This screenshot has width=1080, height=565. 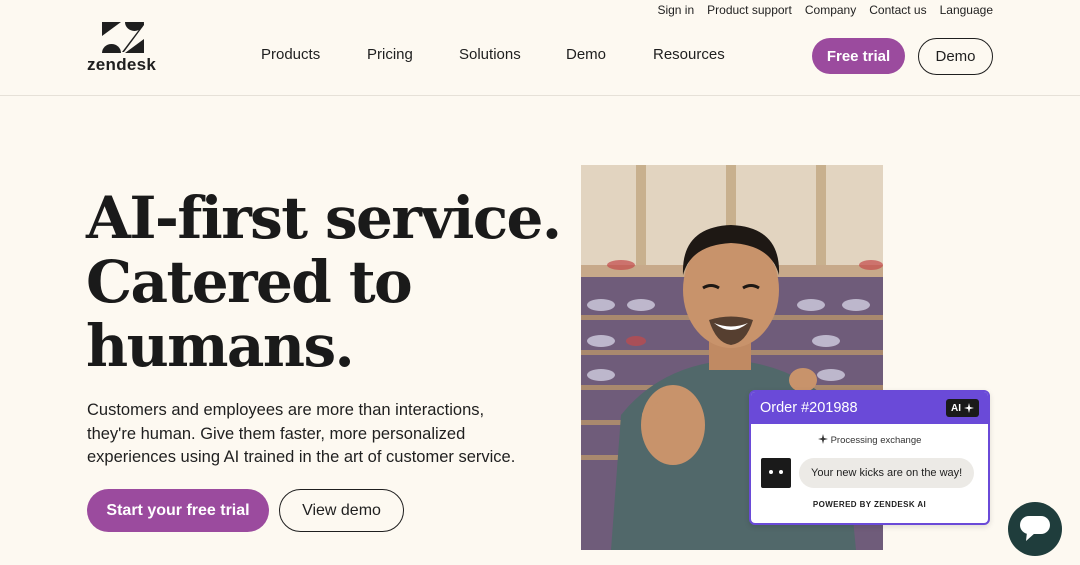 I want to click on chat-widget-button, so click(x=1035, y=529).